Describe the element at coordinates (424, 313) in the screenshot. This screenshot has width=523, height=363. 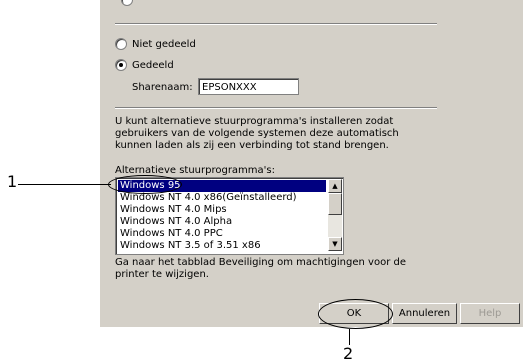
I see `cancel-button: Annuleren` at that location.